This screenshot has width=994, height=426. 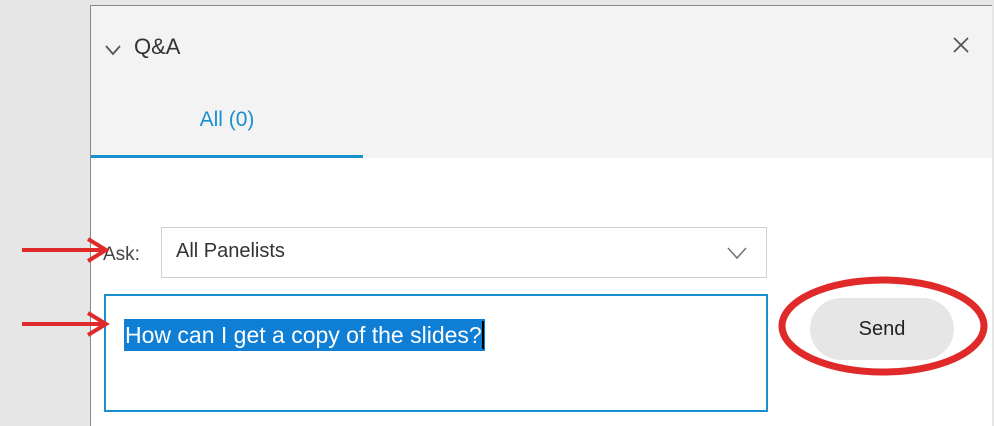 I want to click on question-text-value: How can I get a copy of the slides?, so click(x=303, y=335).